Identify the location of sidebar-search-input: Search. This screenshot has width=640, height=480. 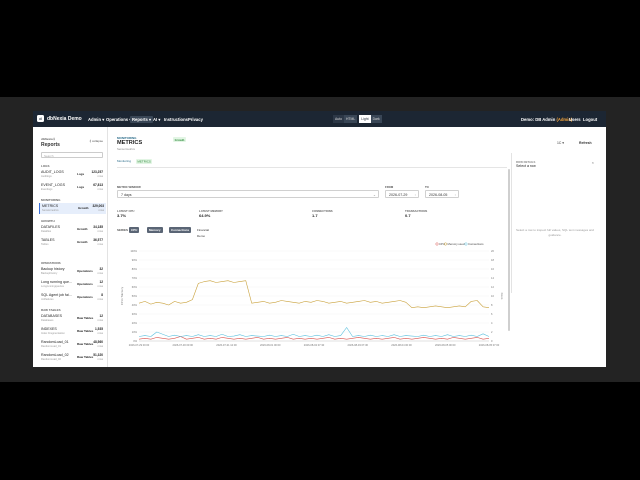
(72, 155).